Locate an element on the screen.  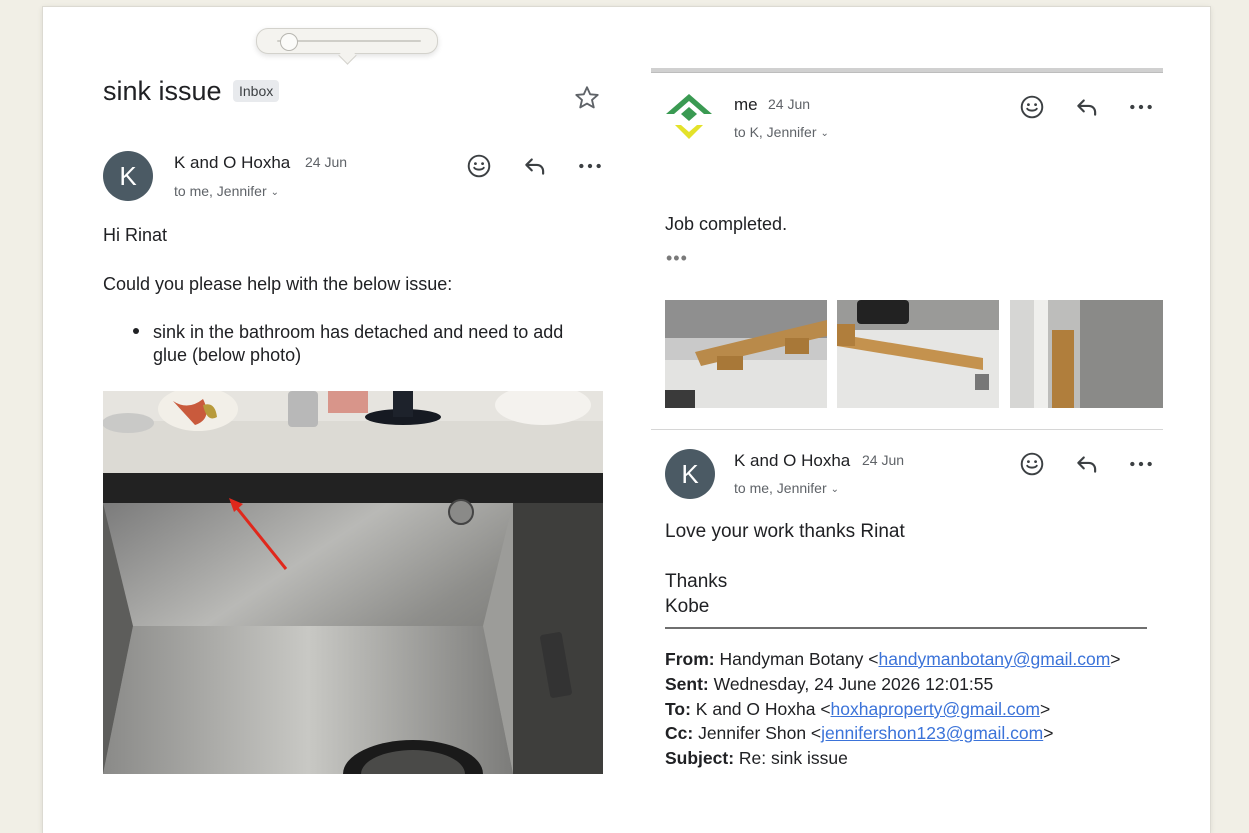
recipients-toggle: to K, Jennifer ⌄ is located at coordinates (781, 132).